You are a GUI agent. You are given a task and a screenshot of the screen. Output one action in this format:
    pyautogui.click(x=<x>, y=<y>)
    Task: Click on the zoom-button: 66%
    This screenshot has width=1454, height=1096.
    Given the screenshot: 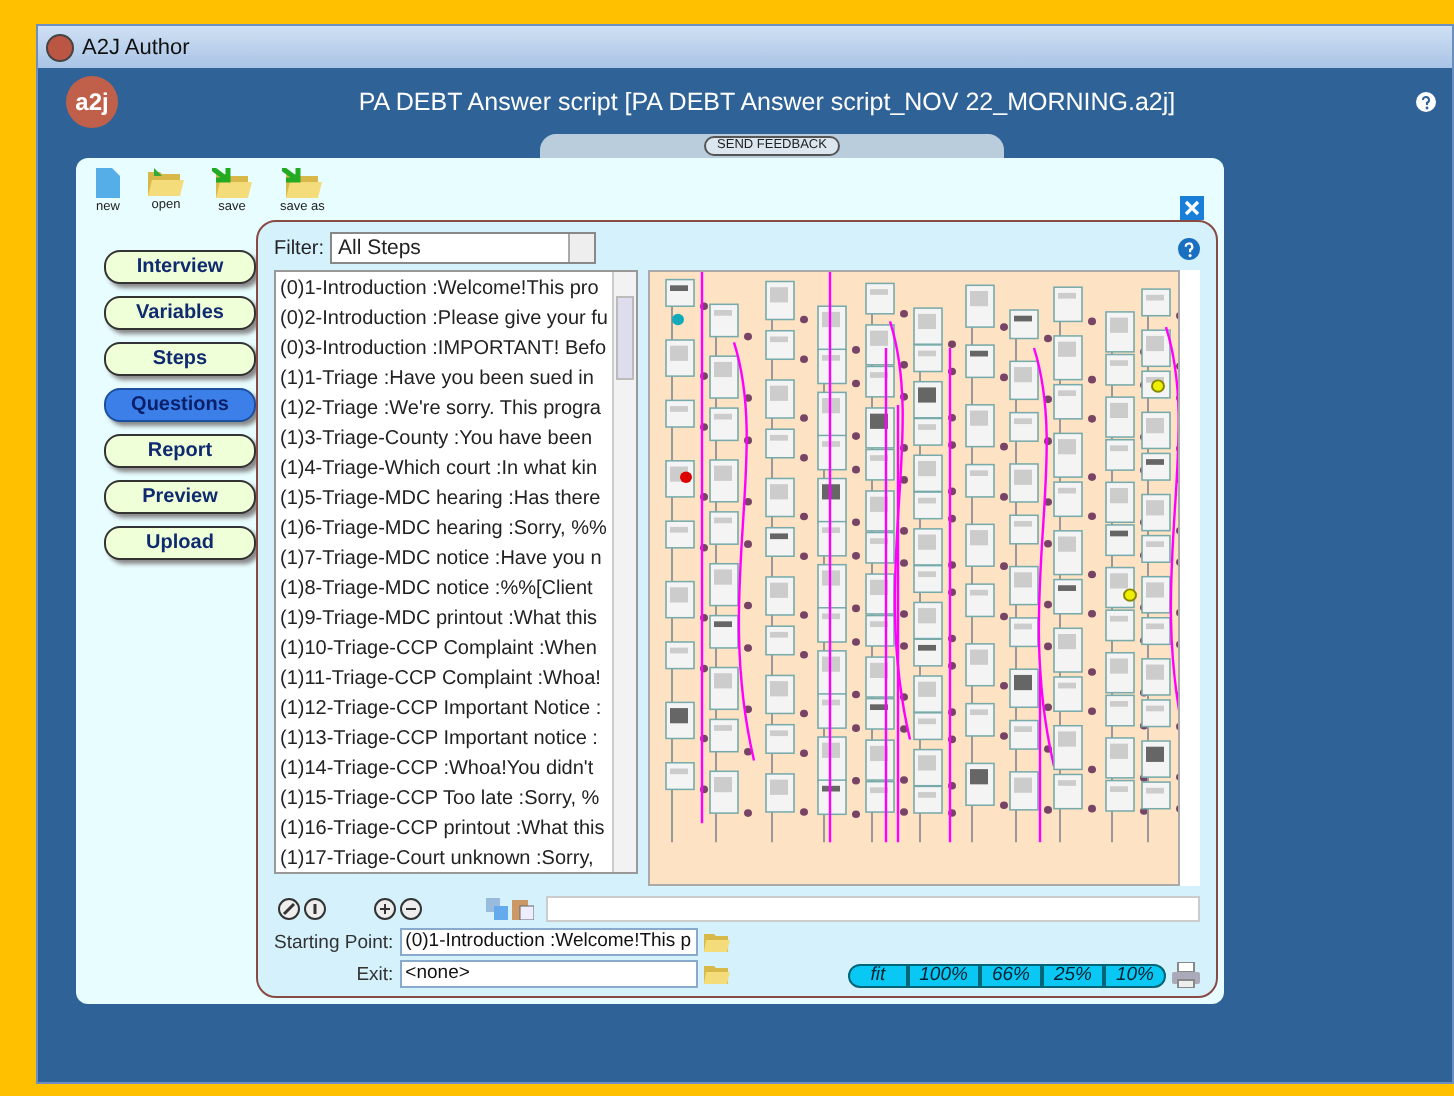 What is the action you would take?
    pyautogui.click(x=1010, y=975)
    